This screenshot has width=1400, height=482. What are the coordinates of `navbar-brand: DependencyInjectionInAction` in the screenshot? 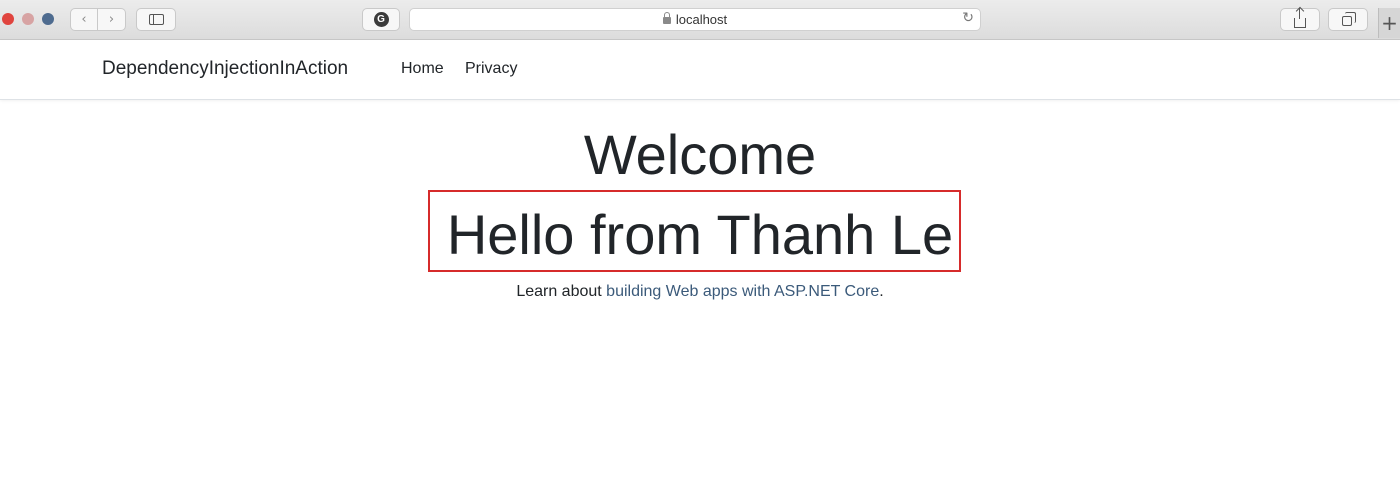 It's located at (225, 69).